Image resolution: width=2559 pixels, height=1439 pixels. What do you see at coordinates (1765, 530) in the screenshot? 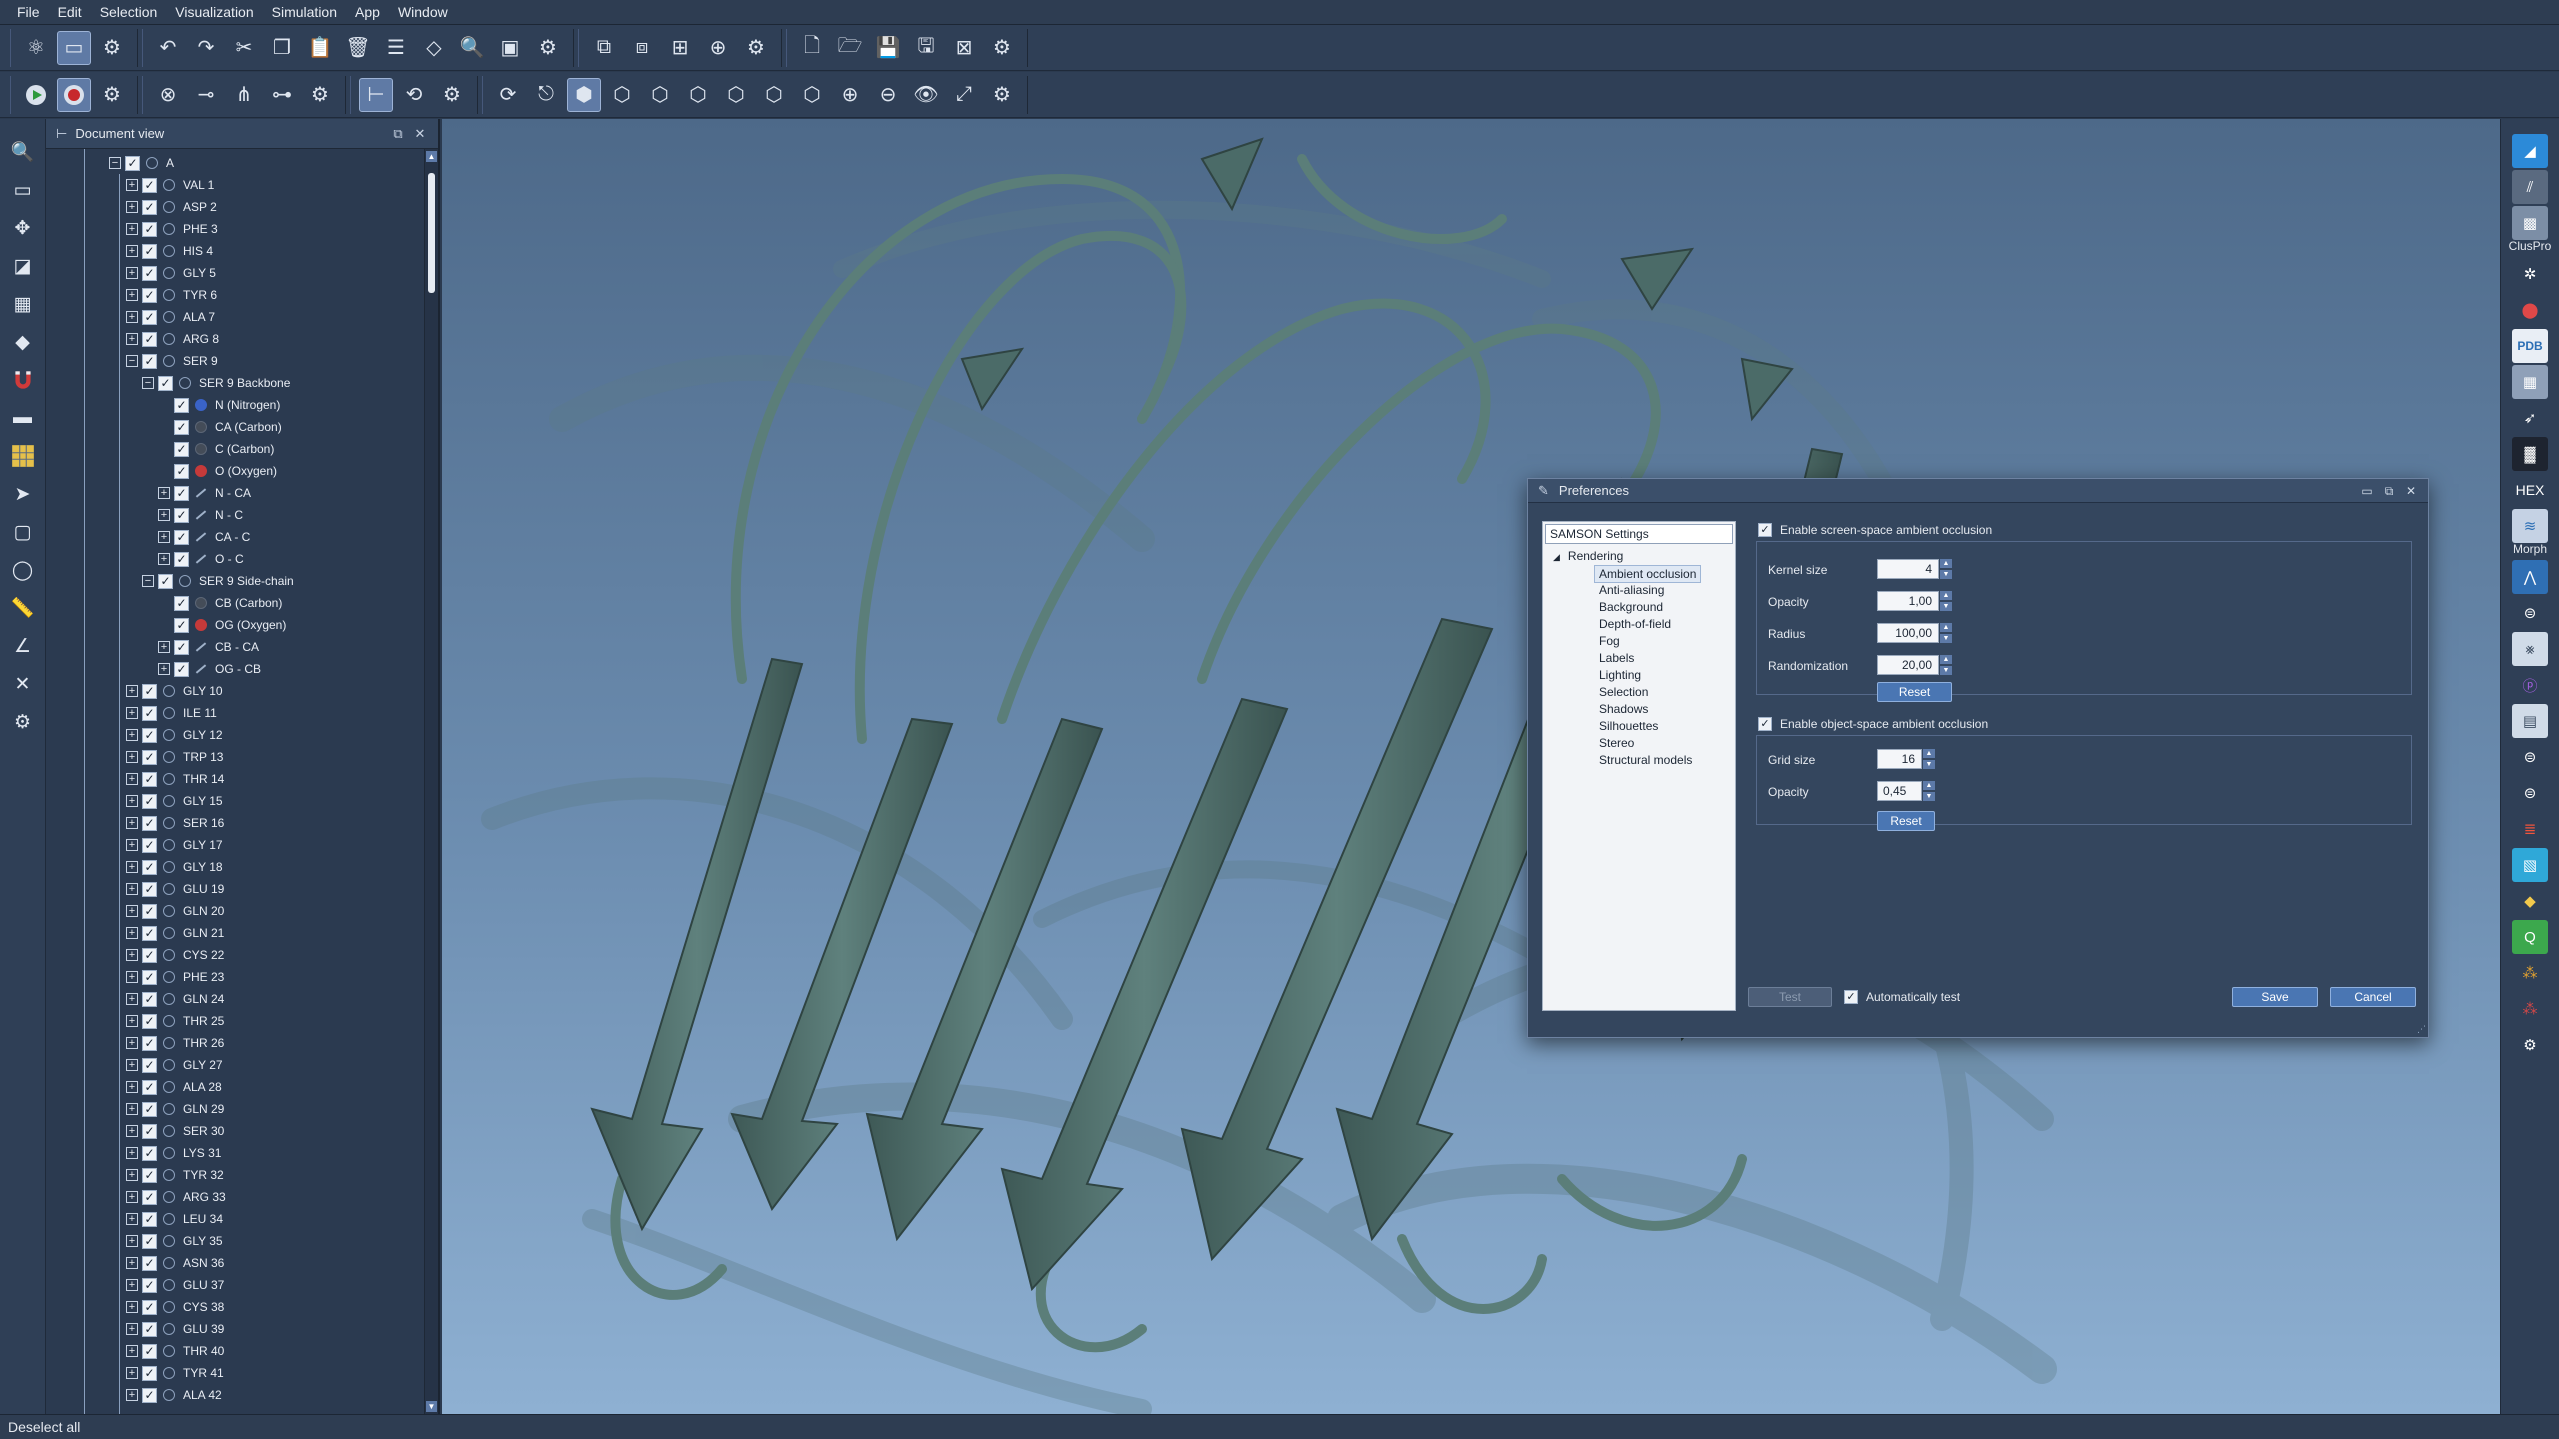
I see `ssao-checkbox: ✓` at bounding box center [1765, 530].